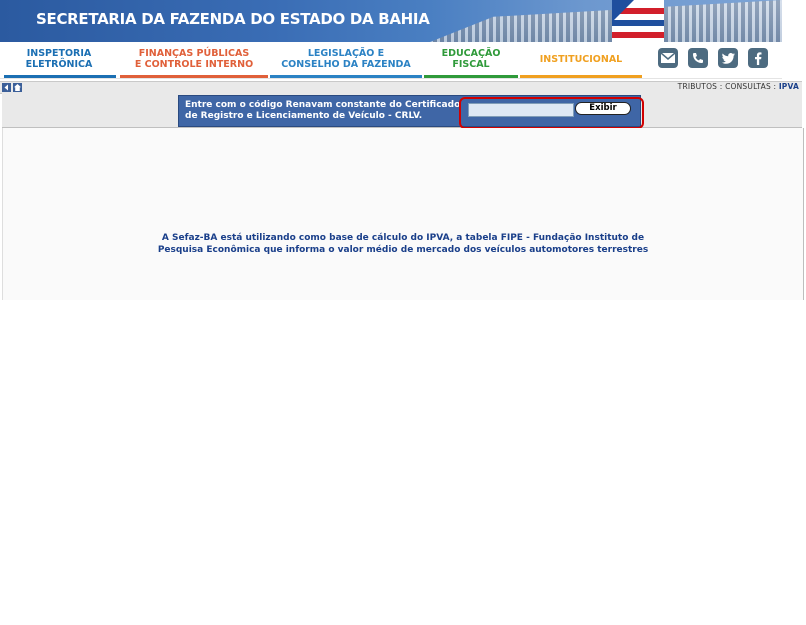  I want to click on breadcrumb: TRIBUTOS : CONSULTAS : IPVA, so click(738, 86).